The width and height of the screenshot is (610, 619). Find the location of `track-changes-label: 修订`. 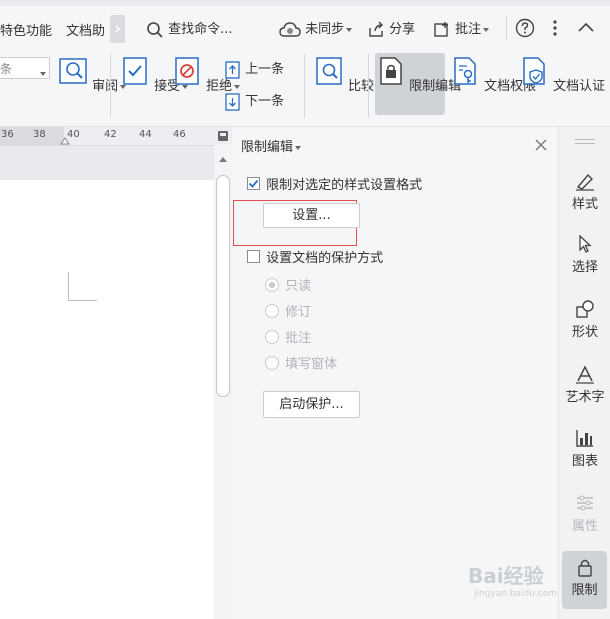

track-changes-label: 修订 is located at coordinates (298, 312).